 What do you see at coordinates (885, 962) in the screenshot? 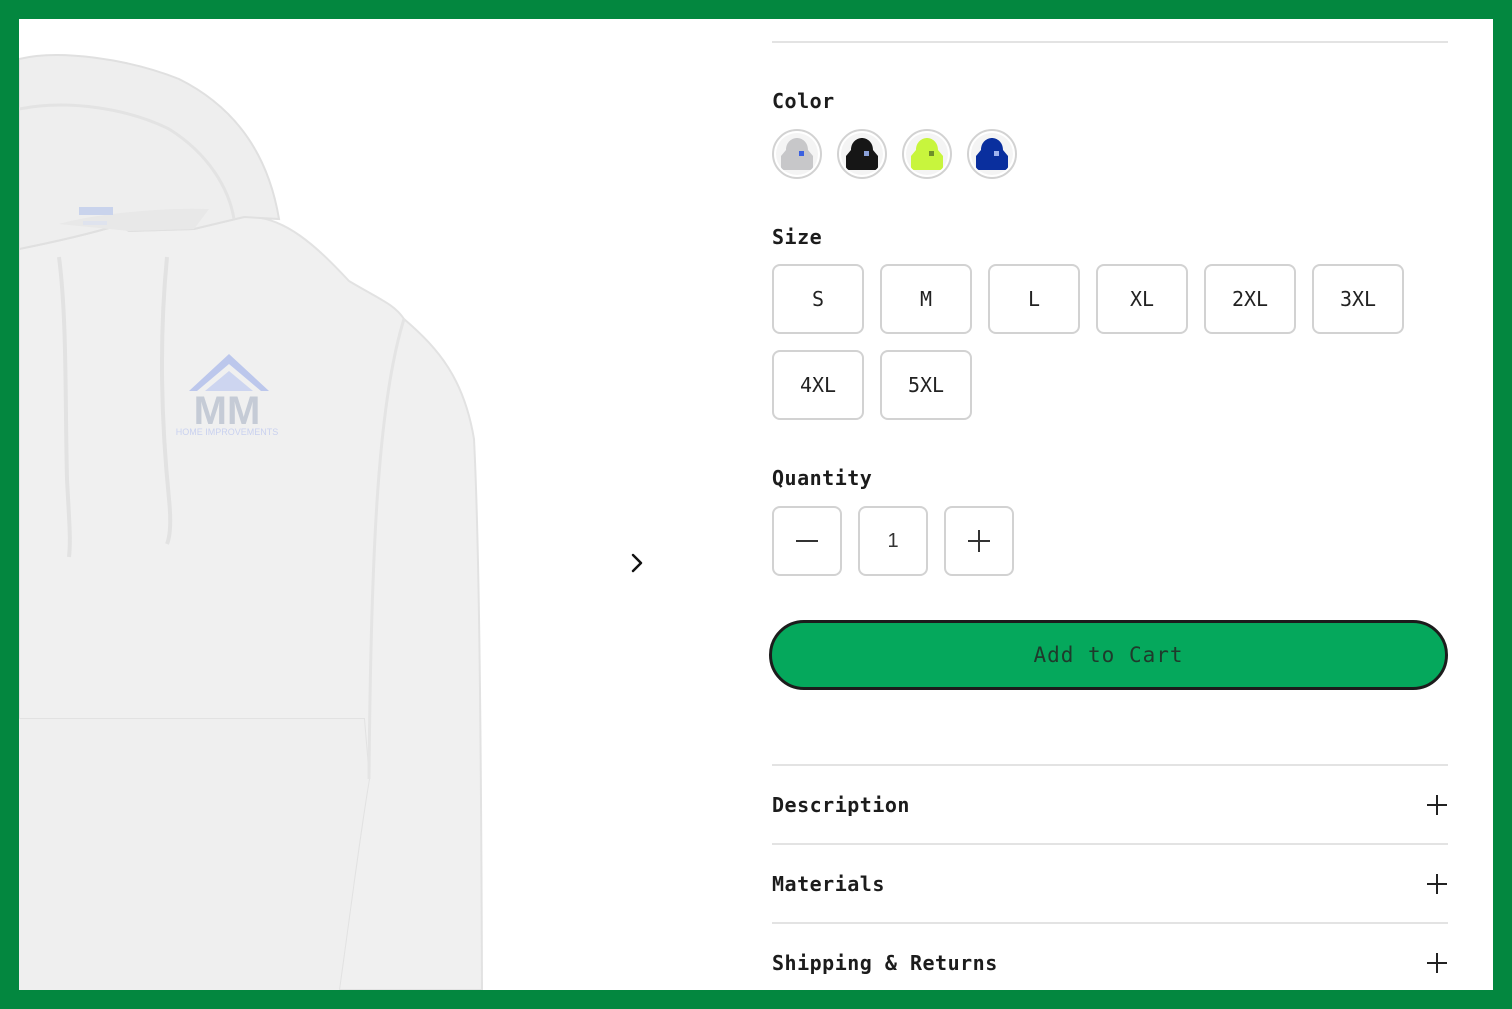
I see `accordion-title: Shipping & Returns` at bounding box center [885, 962].